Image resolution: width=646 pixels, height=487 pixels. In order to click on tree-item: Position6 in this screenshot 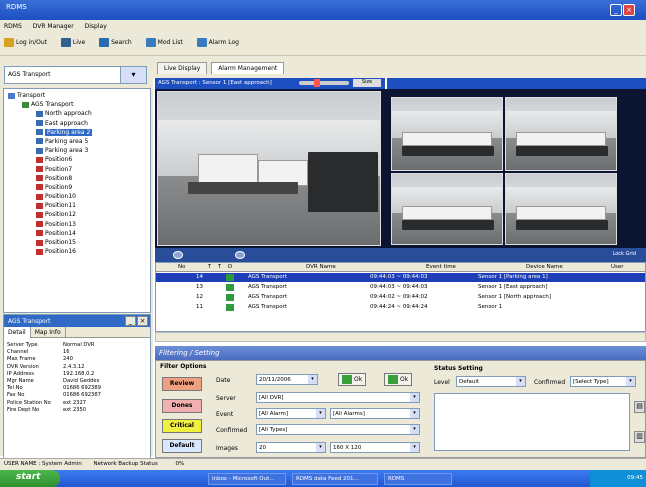, I will do `click(77, 159)`.